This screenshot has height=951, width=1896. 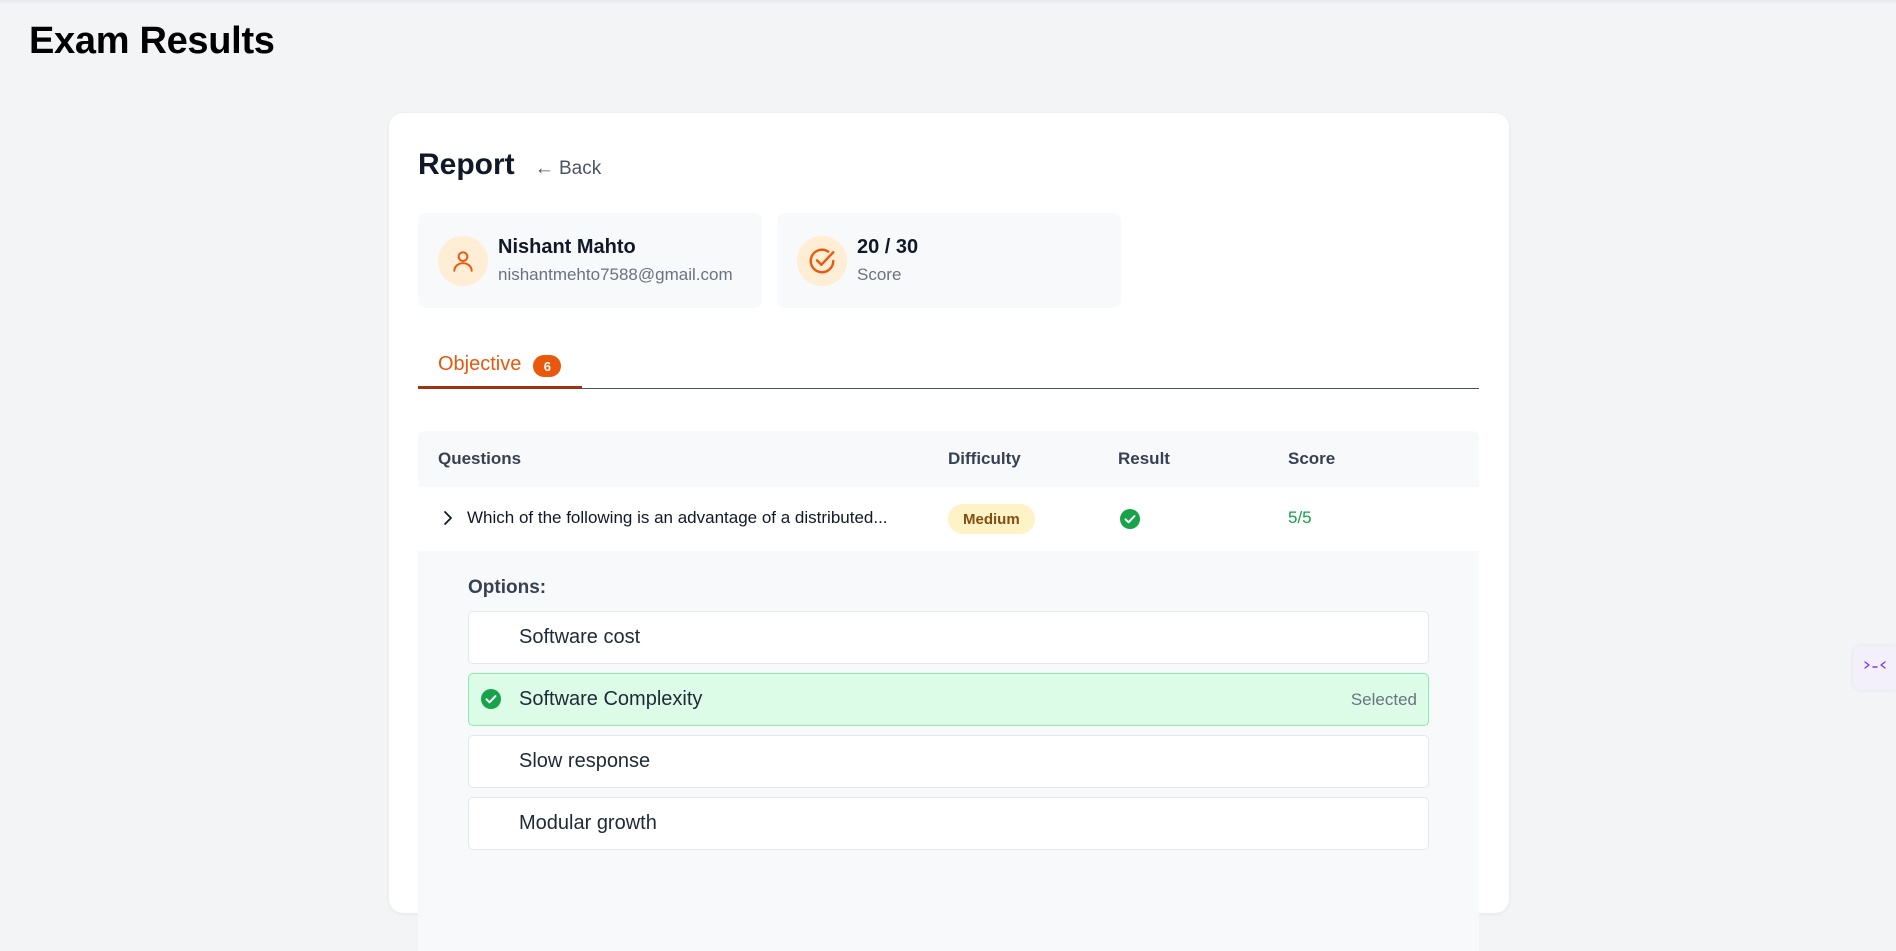 I want to click on check-badge-icon, so click(x=1130, y=521).